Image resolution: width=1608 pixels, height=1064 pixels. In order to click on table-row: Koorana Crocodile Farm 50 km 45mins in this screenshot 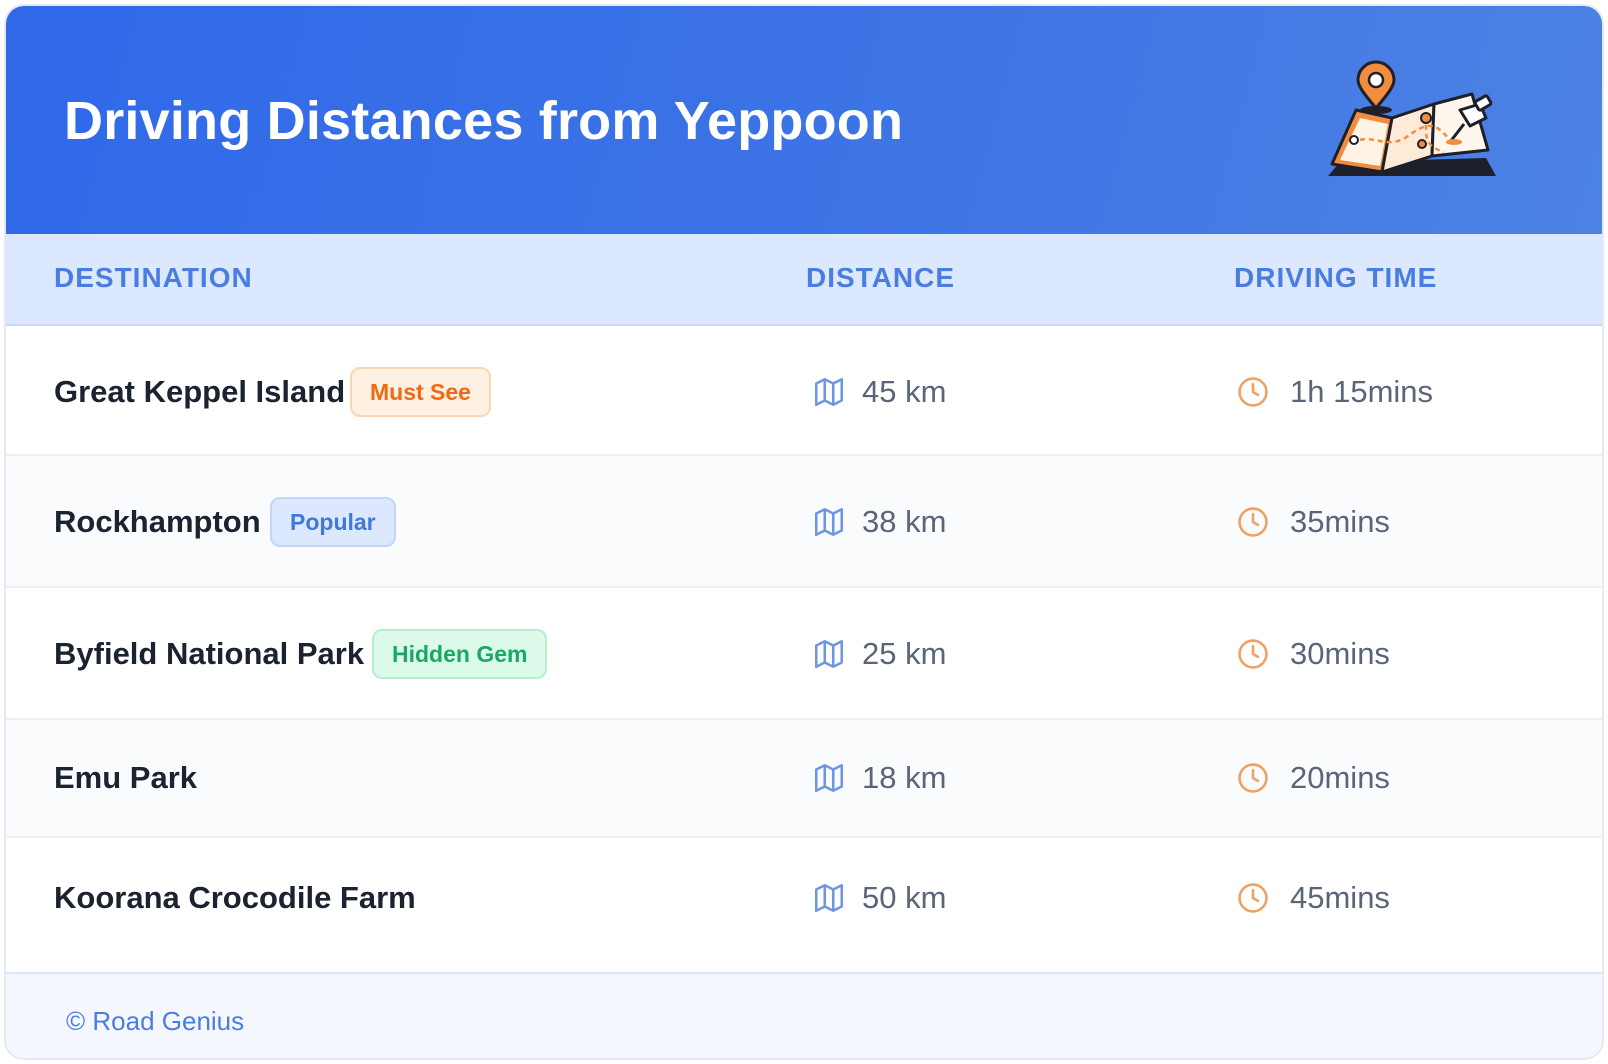, I will do `click(804, 905)`.